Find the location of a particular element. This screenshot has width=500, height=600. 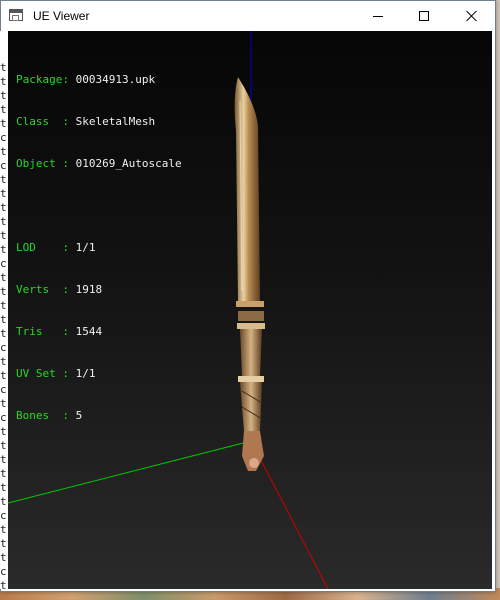

info-row-class: Class : SkeletalMesh is located at coordinates (86, 121).